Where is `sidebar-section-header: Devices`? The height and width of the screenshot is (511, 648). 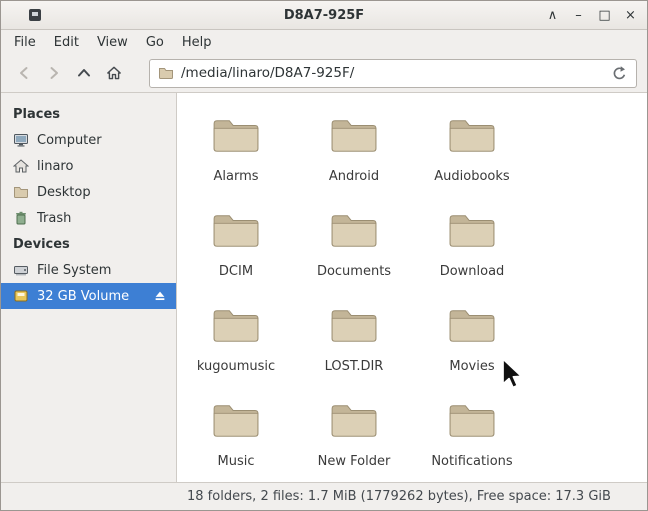 sidebar-section-header: Devices is located at coordinates (41, 244).